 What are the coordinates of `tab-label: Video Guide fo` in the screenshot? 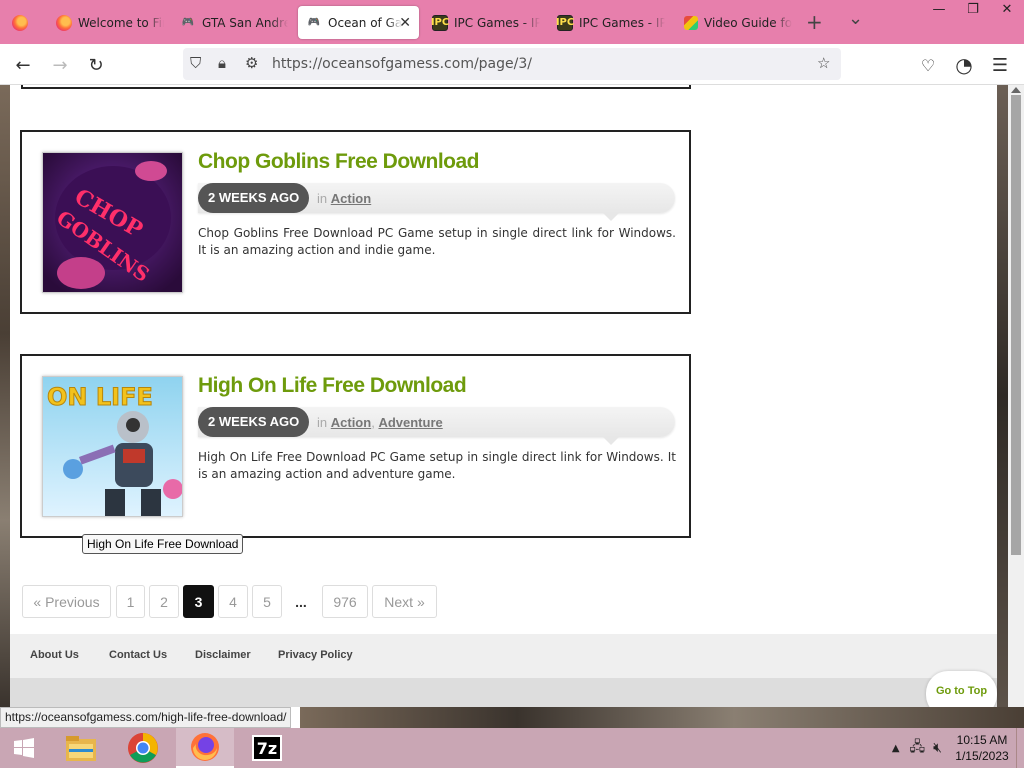 It's located at (748, 22).